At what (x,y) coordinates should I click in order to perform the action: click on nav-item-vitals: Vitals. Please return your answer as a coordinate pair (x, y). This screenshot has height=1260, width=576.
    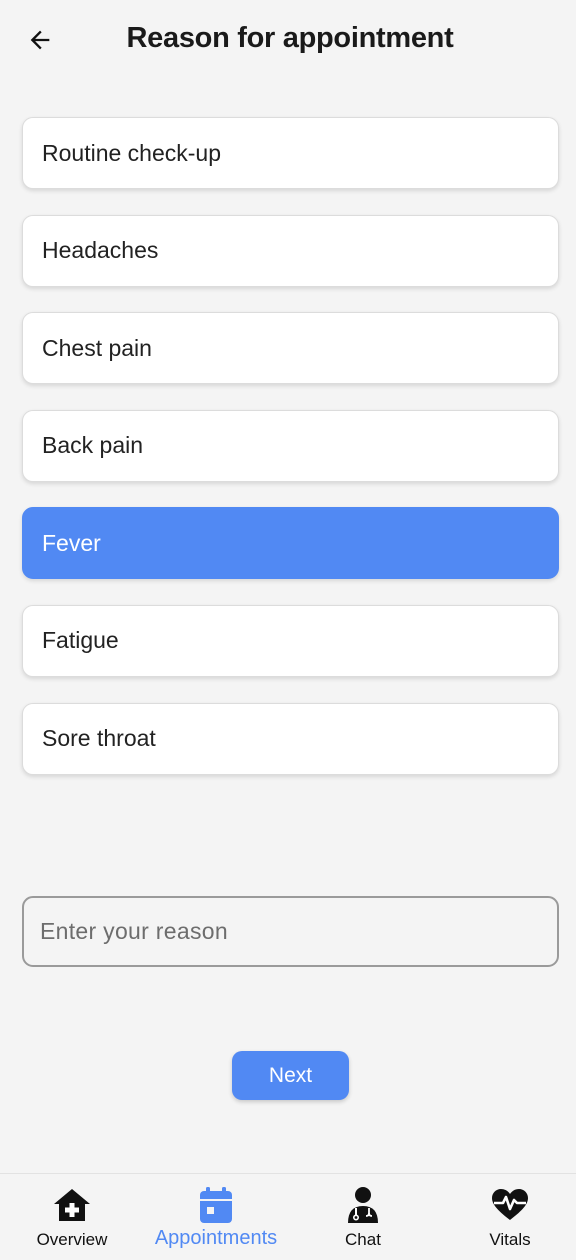
    Looking at the image, I should click on (507, 1217).